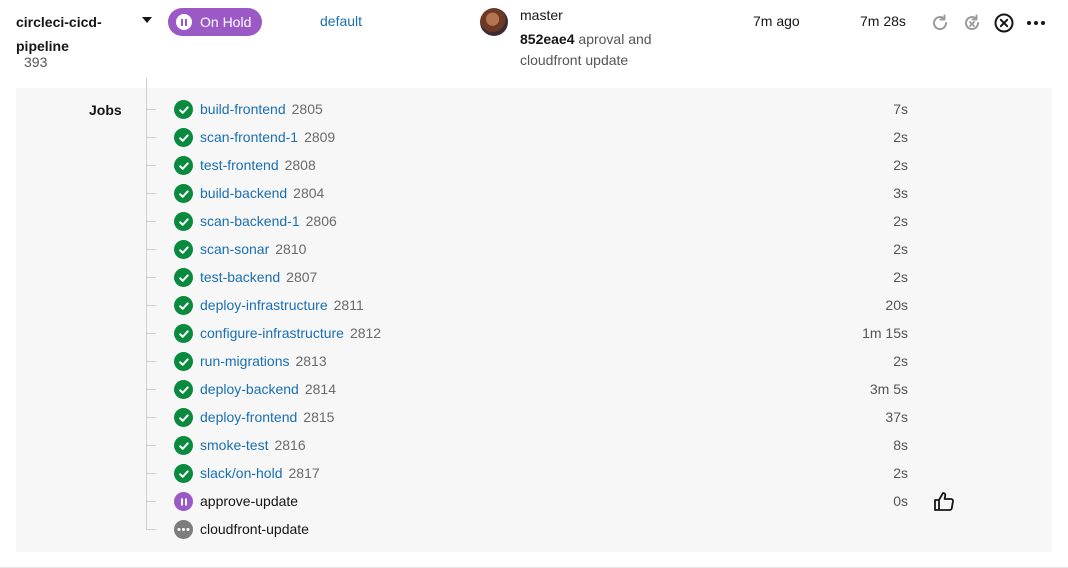 The image size is (1068, 568). I want to click on project-branch-link: default, so click(341, 21).